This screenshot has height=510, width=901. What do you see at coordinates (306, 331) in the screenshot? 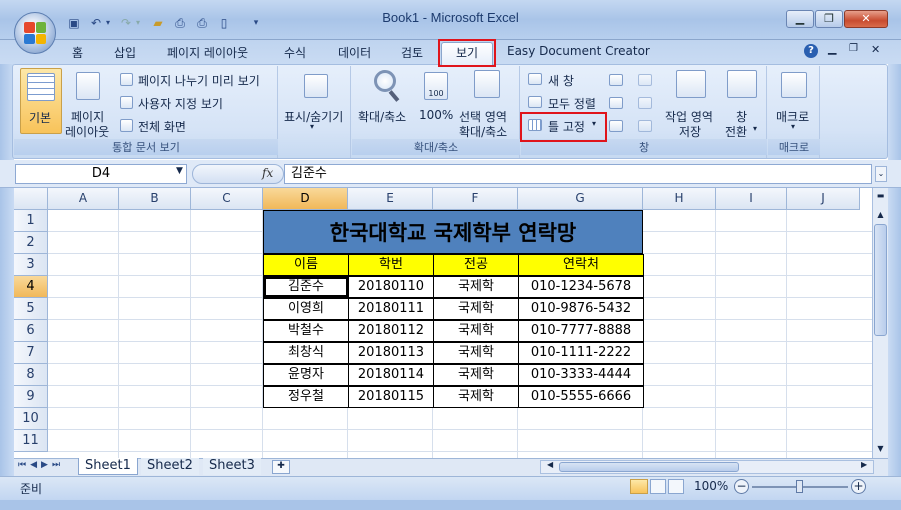
I see `table-cell: 박철수` at bounding box center [306, 331].